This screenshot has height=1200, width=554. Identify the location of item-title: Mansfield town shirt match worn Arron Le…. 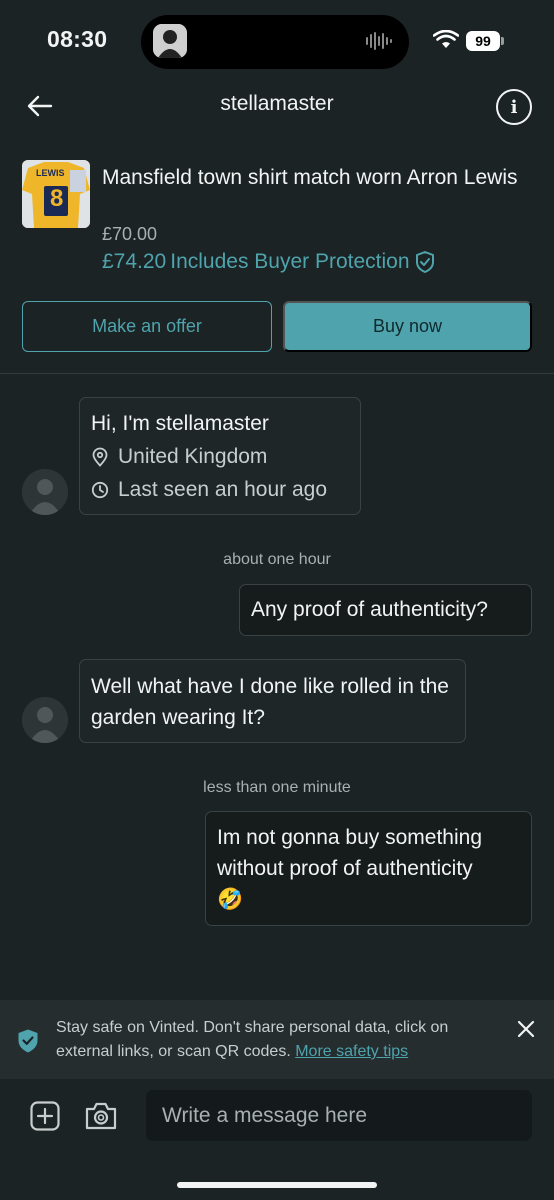
(317, 177).